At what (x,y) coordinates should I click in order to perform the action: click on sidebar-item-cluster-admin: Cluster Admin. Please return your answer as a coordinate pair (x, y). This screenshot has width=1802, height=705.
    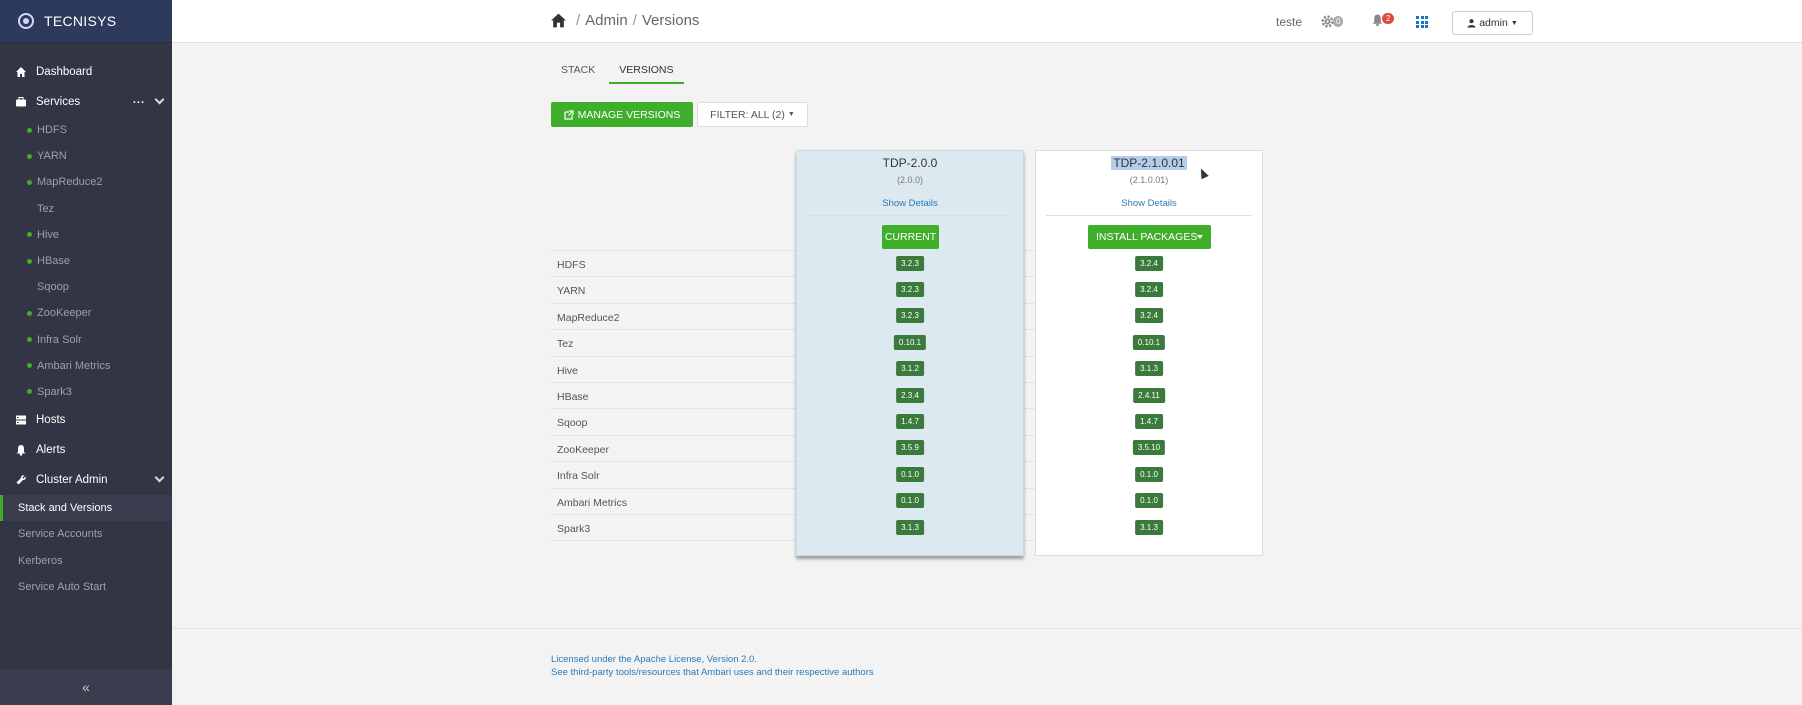
    Looking at the image, I should click on (86, 480).